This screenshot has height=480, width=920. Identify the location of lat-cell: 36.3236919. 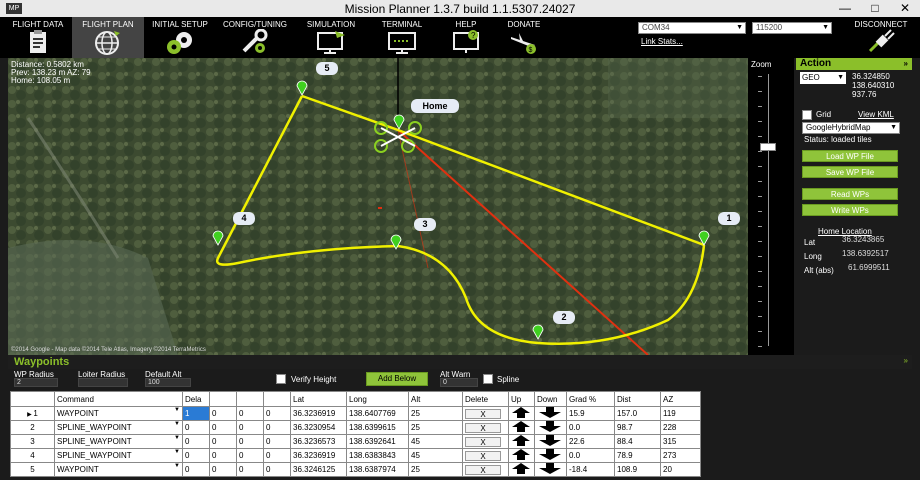
(318, 455).